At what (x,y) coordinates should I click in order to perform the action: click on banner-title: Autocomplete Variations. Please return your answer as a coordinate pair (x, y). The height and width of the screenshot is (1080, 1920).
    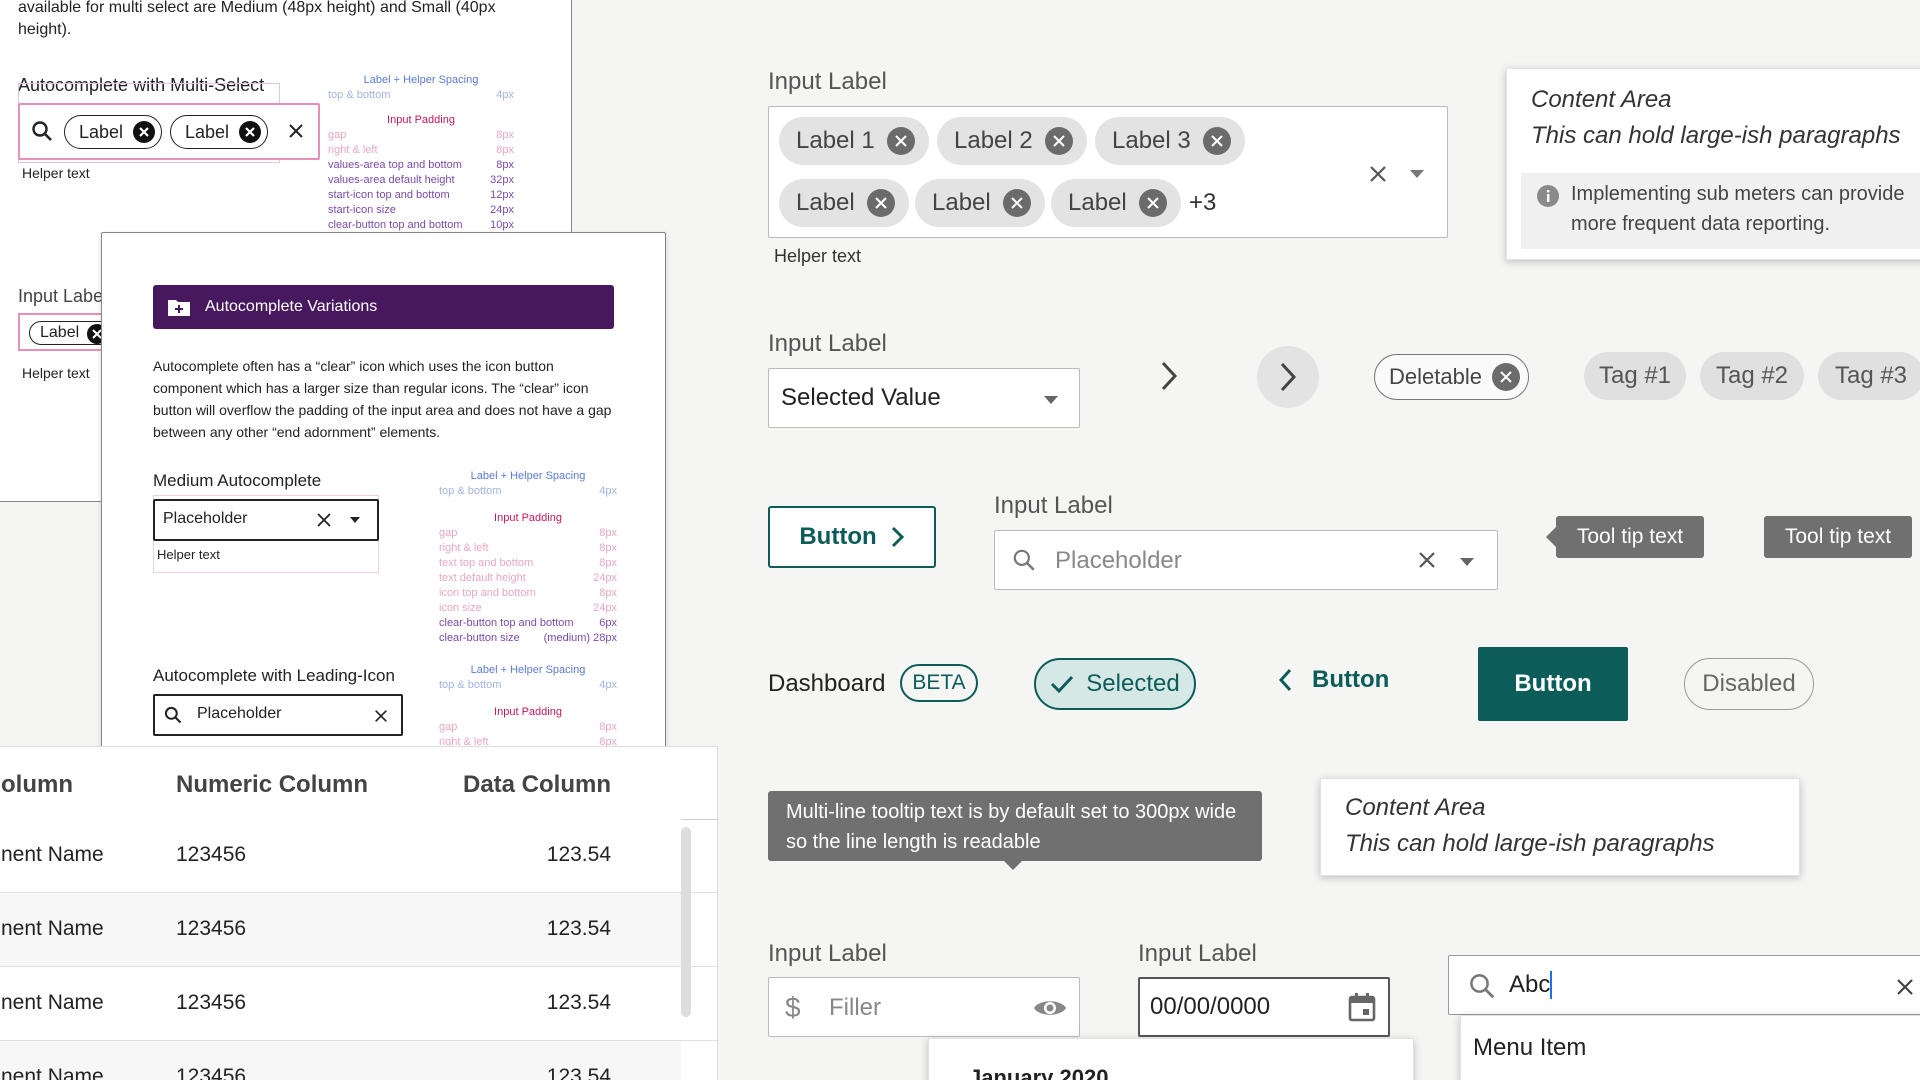
    Looking at the image, I should click on (291, 306).